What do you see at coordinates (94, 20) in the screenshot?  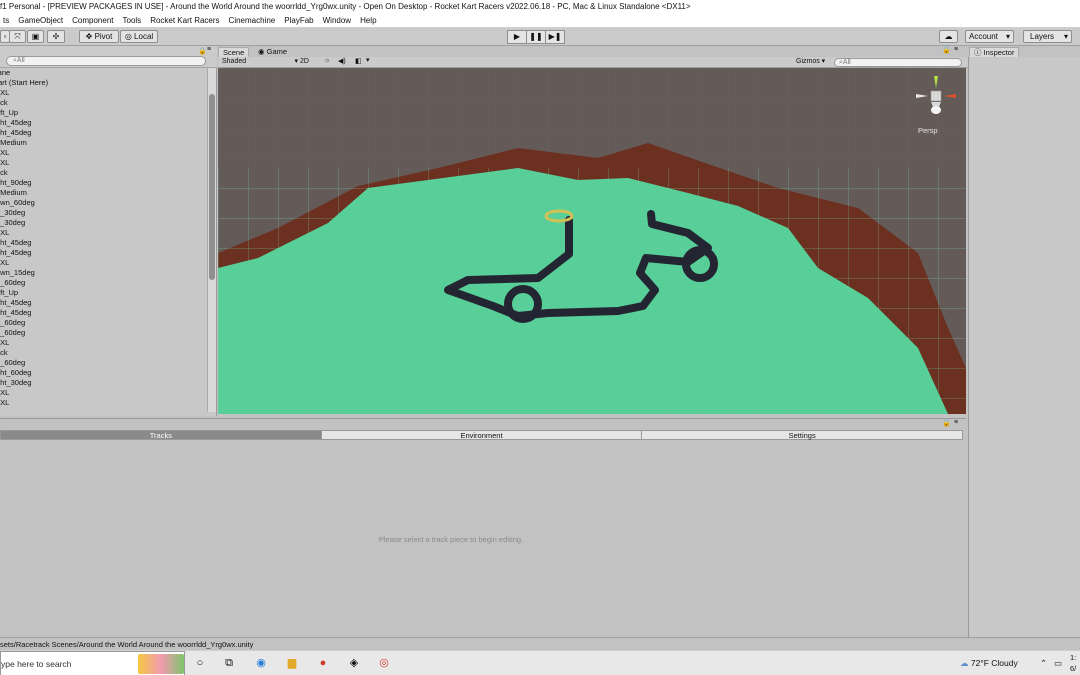 I see `menu-item-component: Component` at bounding box center [94, 20].